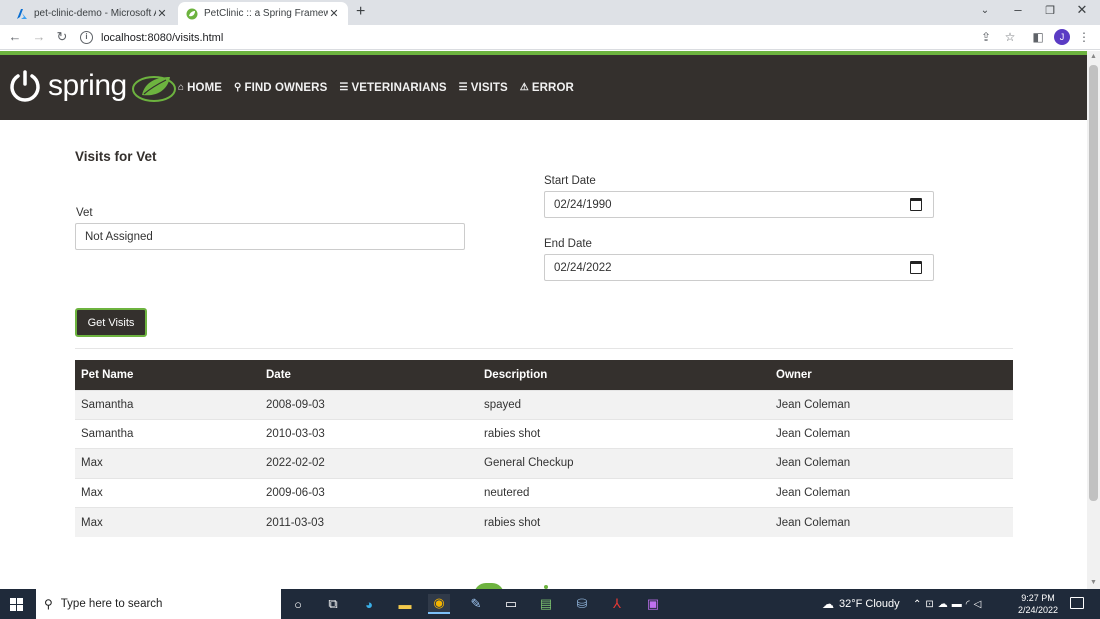  I want to click on wifi-icon: ◜, so click(970, 604).